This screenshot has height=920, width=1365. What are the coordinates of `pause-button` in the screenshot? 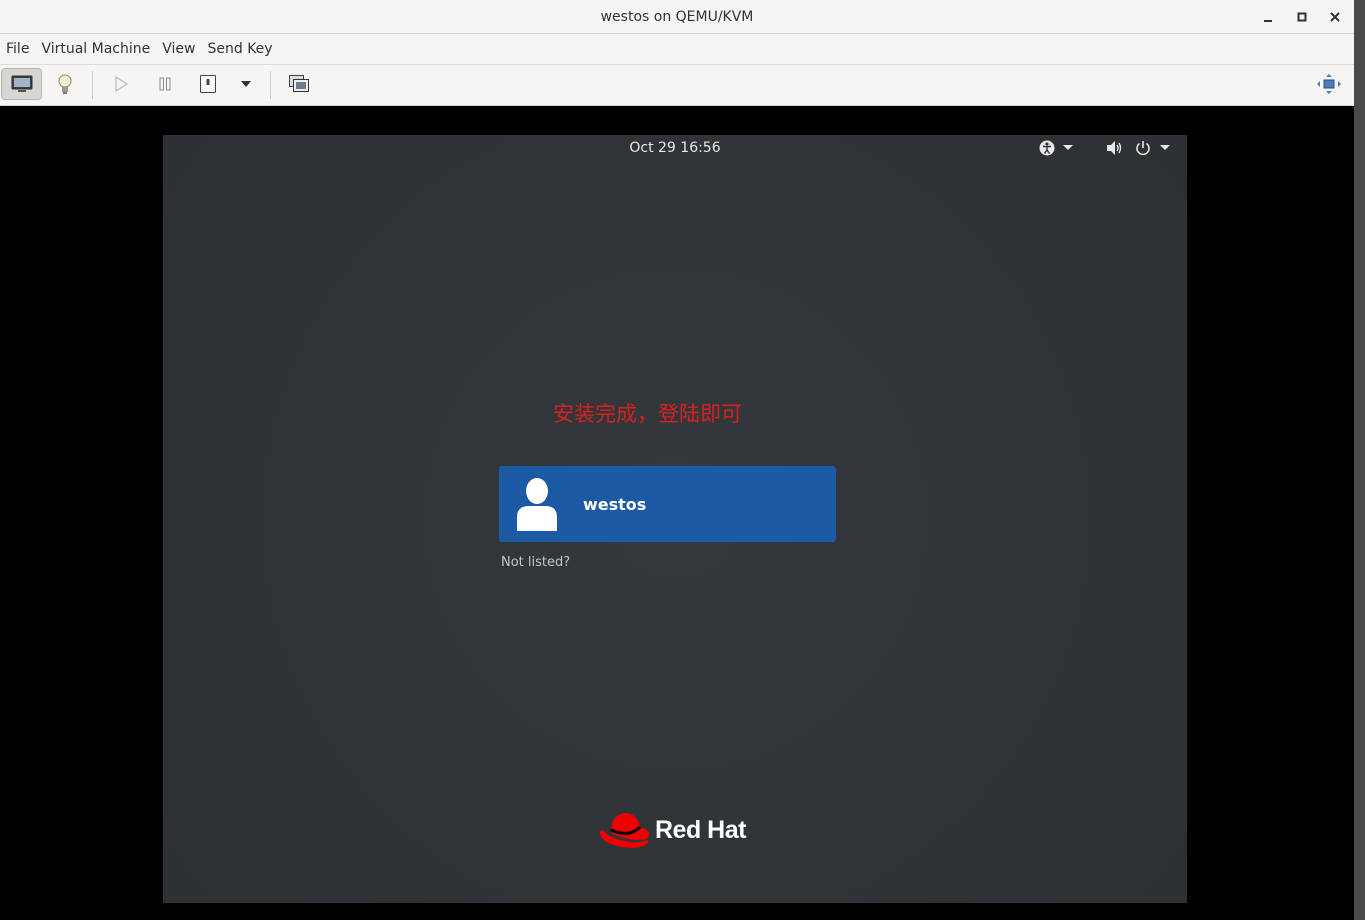 It's located at (165, 84).